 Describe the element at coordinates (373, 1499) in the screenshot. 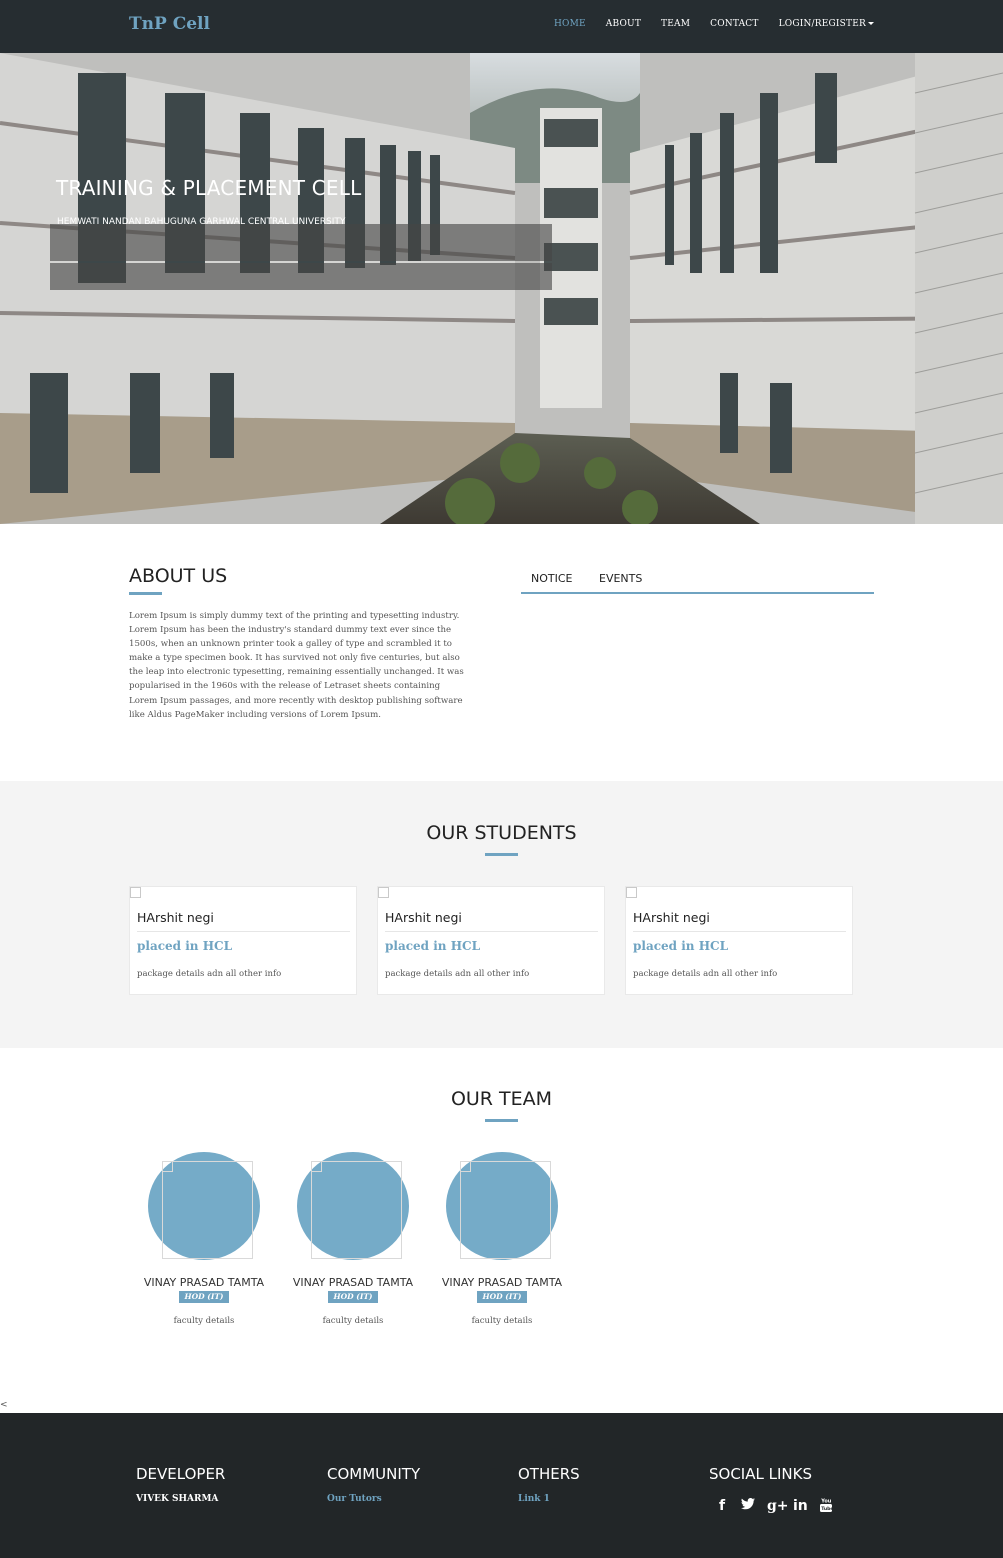

I see `our-tutors-link: Our Tutors` at that location.